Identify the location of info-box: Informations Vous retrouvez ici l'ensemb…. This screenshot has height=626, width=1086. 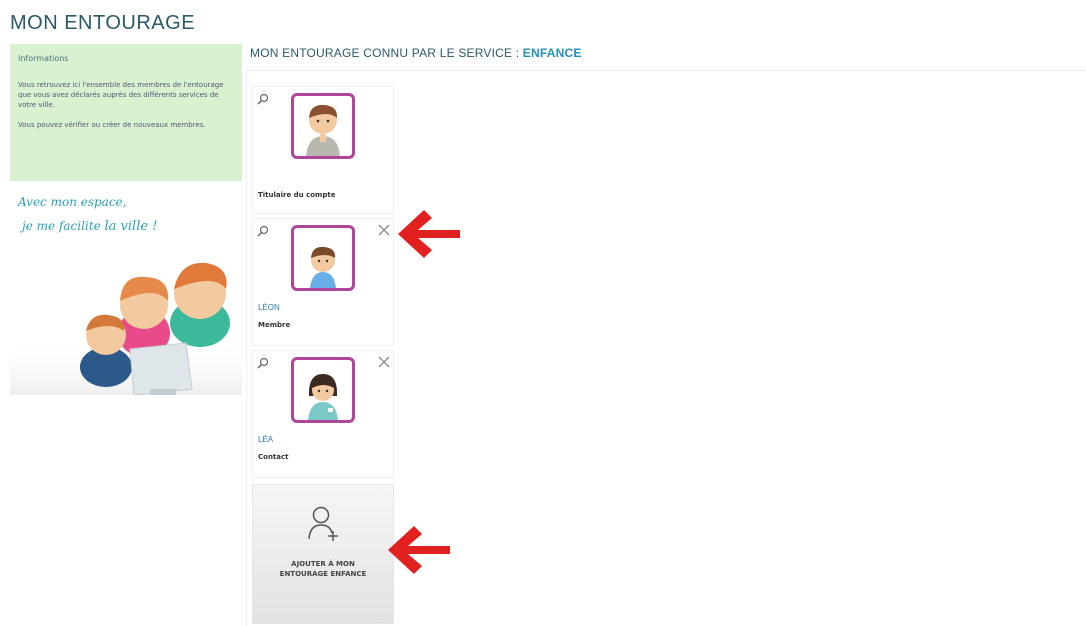
(126, 112).